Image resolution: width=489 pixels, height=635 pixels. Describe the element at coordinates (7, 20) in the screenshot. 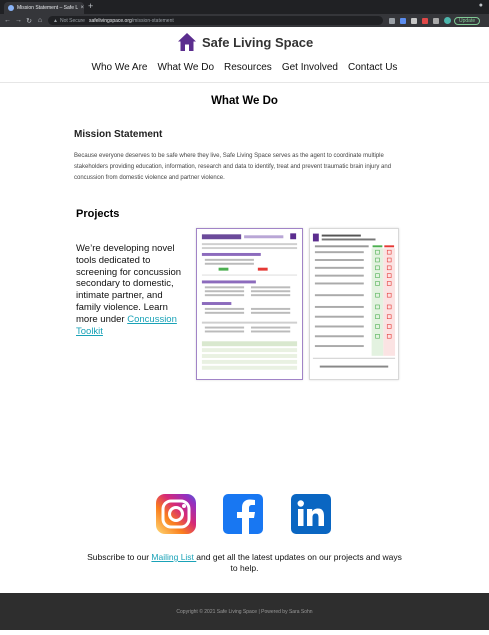

I see `back-button: ←` at that location.